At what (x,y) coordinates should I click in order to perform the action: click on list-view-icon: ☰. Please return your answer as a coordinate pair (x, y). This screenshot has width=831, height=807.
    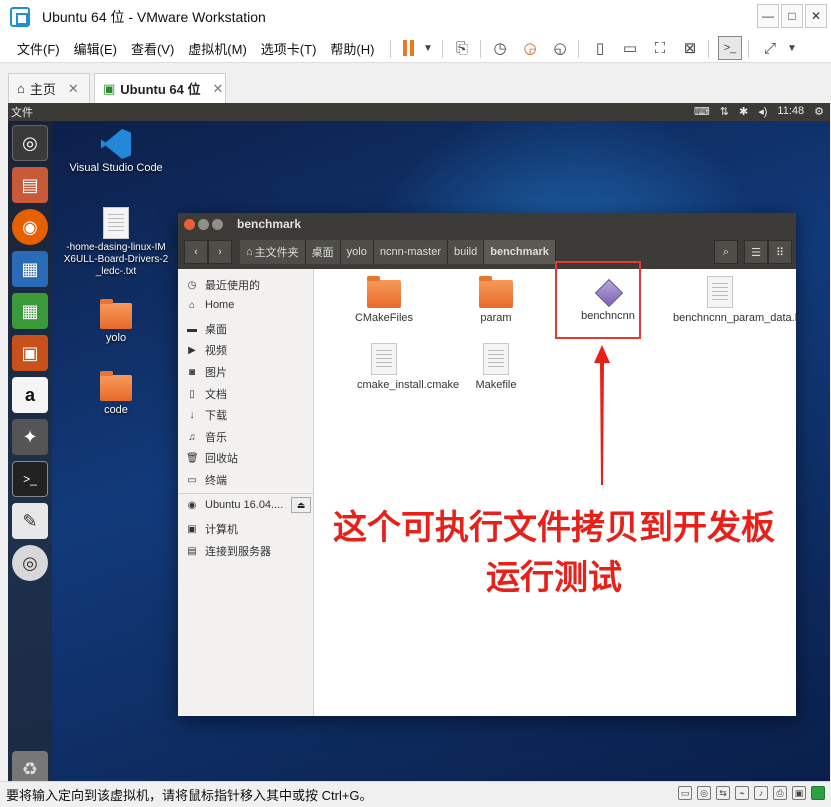
    Looking at the image, I should click on (756, 252).